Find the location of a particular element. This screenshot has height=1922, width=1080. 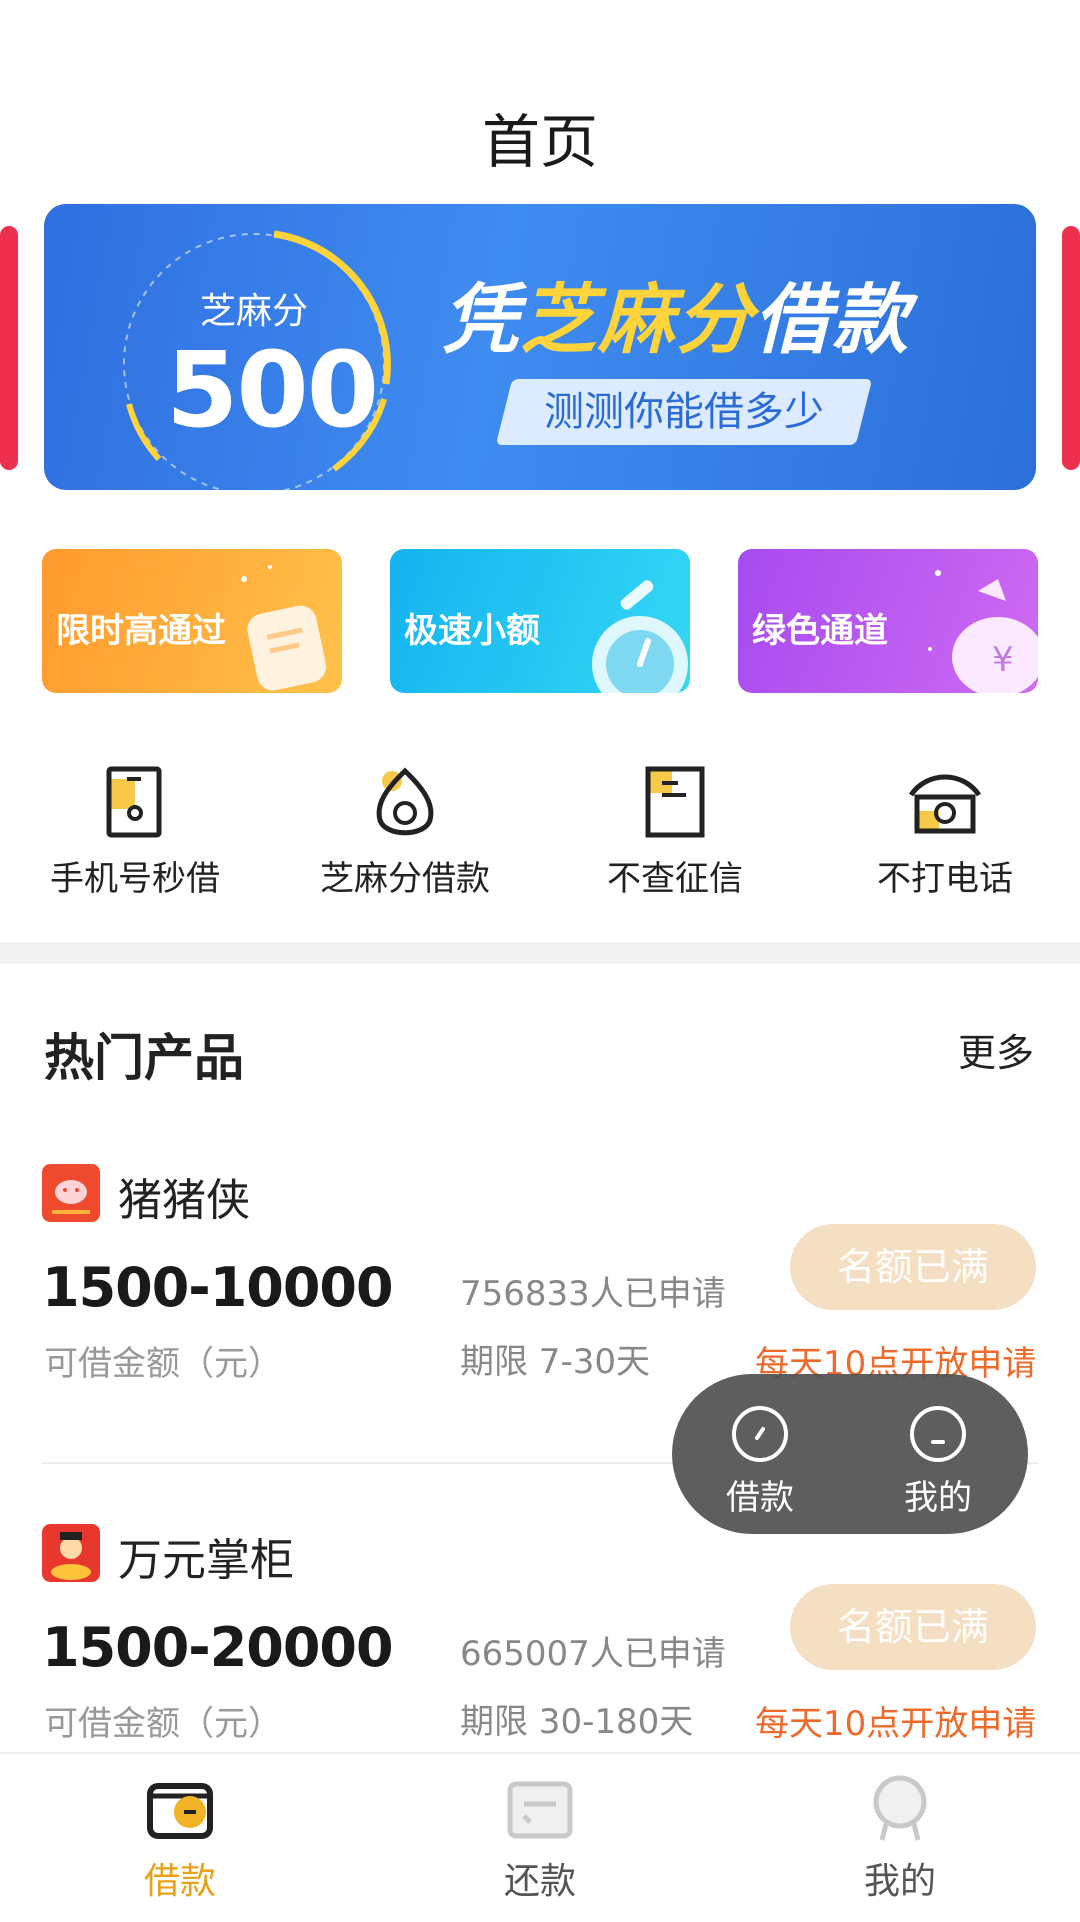

product-name: 猪猪侠 is located at coordinates (184, 1200).